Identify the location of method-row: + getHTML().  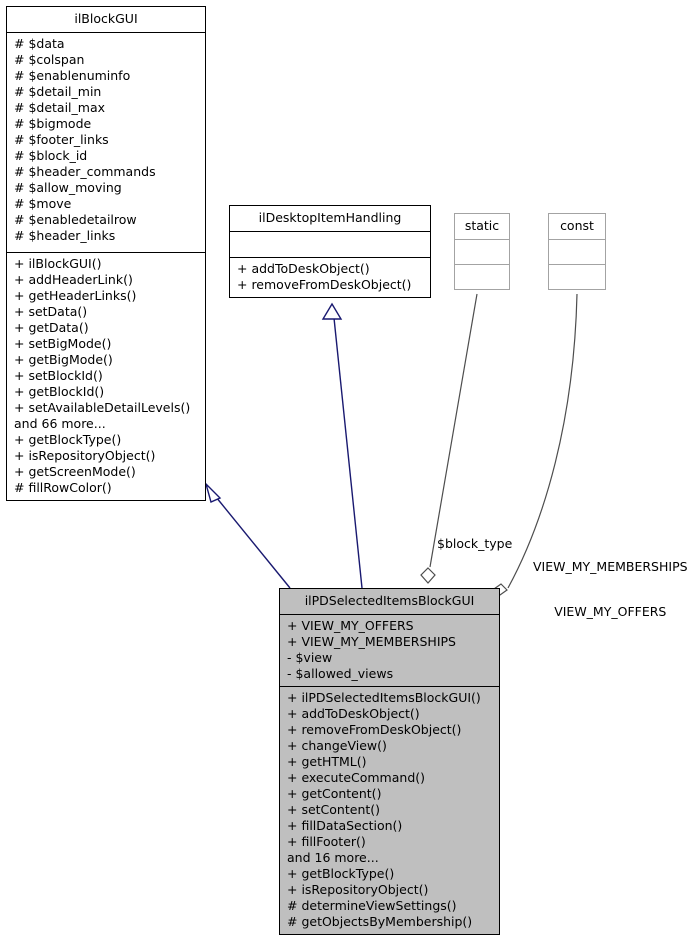
(327, 761).